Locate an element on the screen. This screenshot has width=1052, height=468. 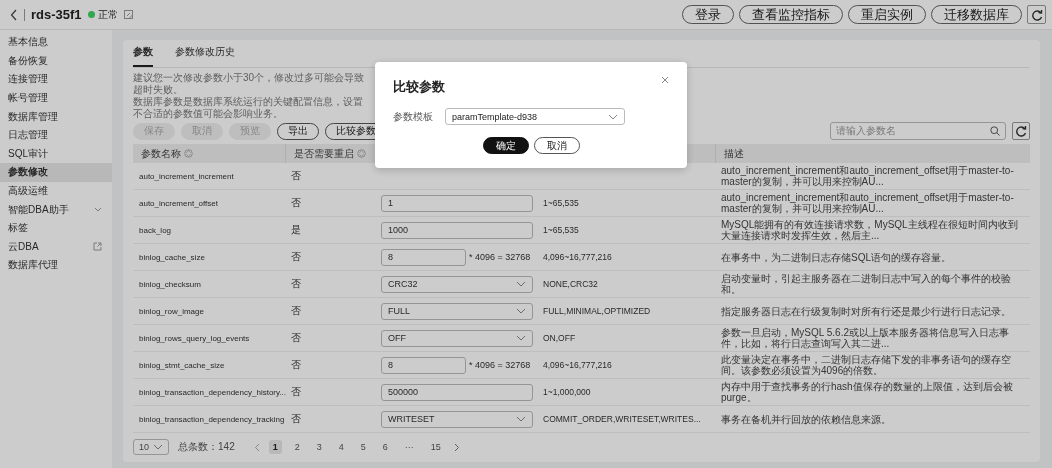
header-action-button: 登录 is located at coordinates (708, 14).